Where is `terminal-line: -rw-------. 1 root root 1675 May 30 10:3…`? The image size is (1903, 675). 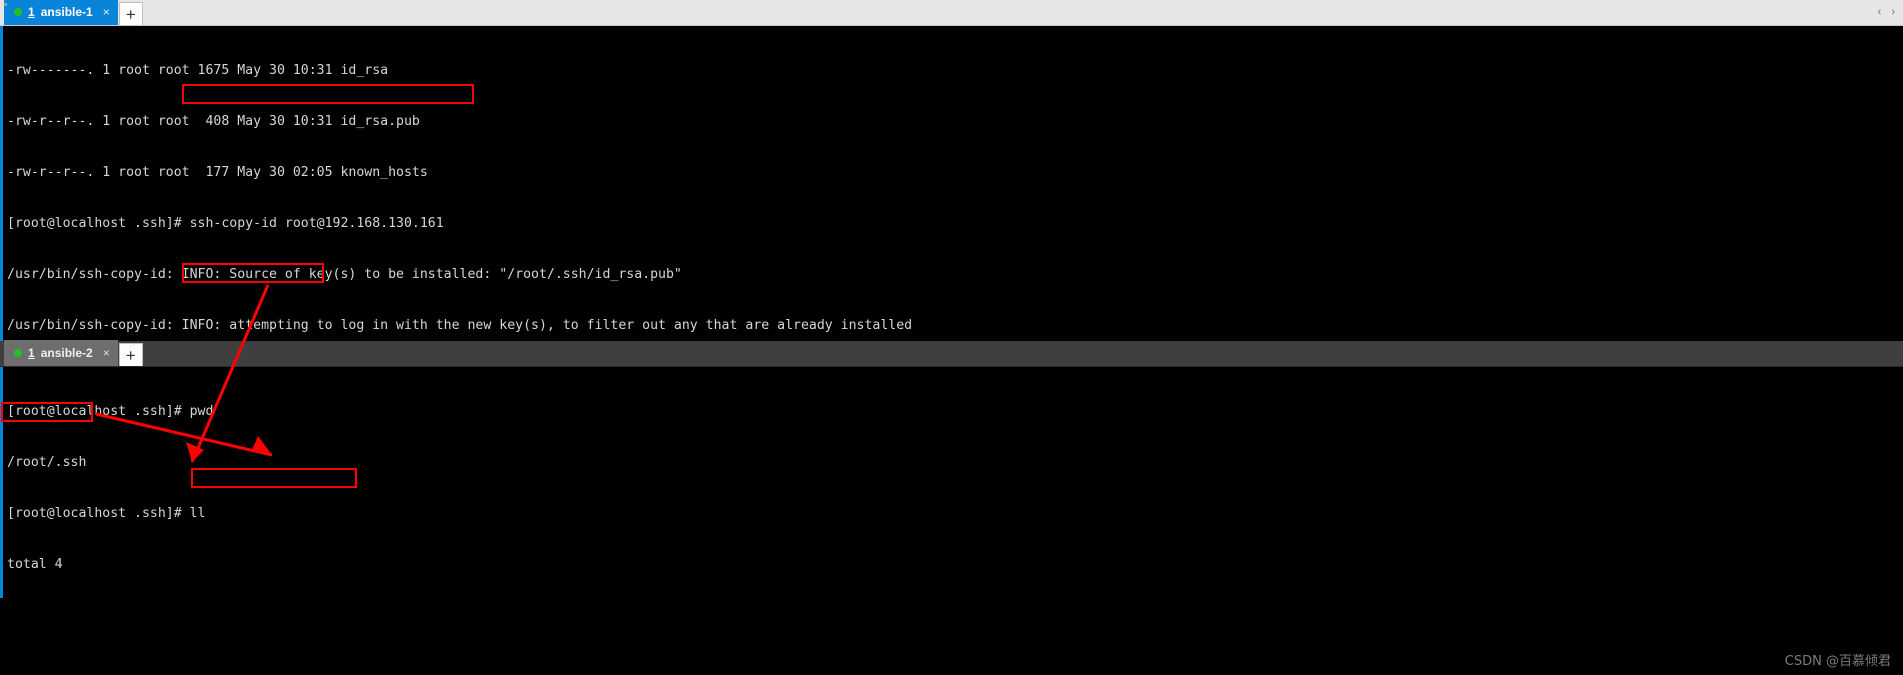
terminal-line: -rw-------. 1 root root 1675 May 30 10:3… is located at coordinates (198, 70).